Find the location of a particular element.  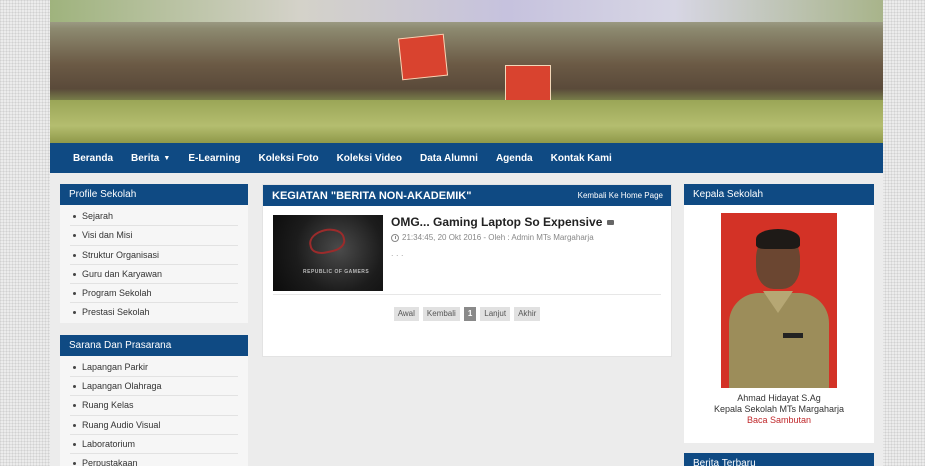

nav-label: Kontak Kami is located at coordinates (581, 158).